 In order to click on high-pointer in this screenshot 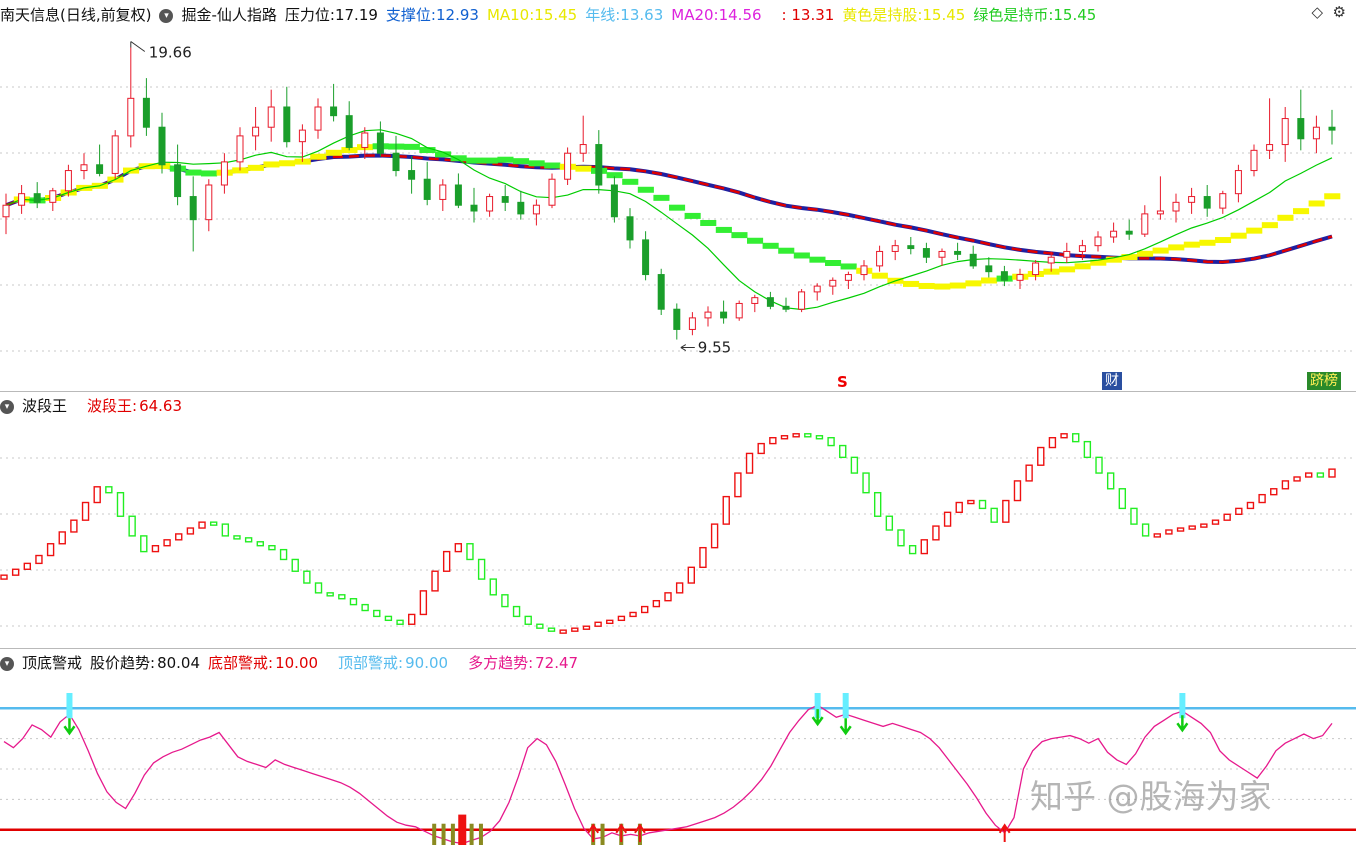, I will do `click(138, 46)`.